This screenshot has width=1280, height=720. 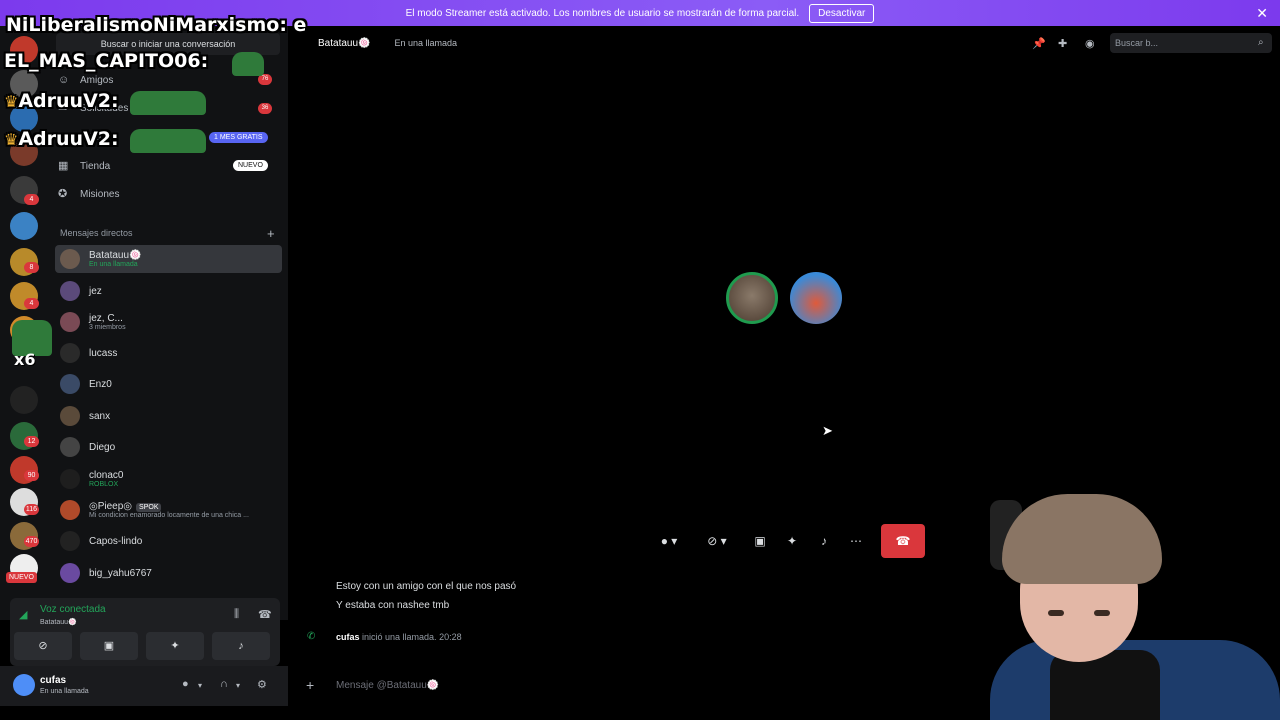 I want to click on call-text: inició una llamada., so click(x=398, y=637).